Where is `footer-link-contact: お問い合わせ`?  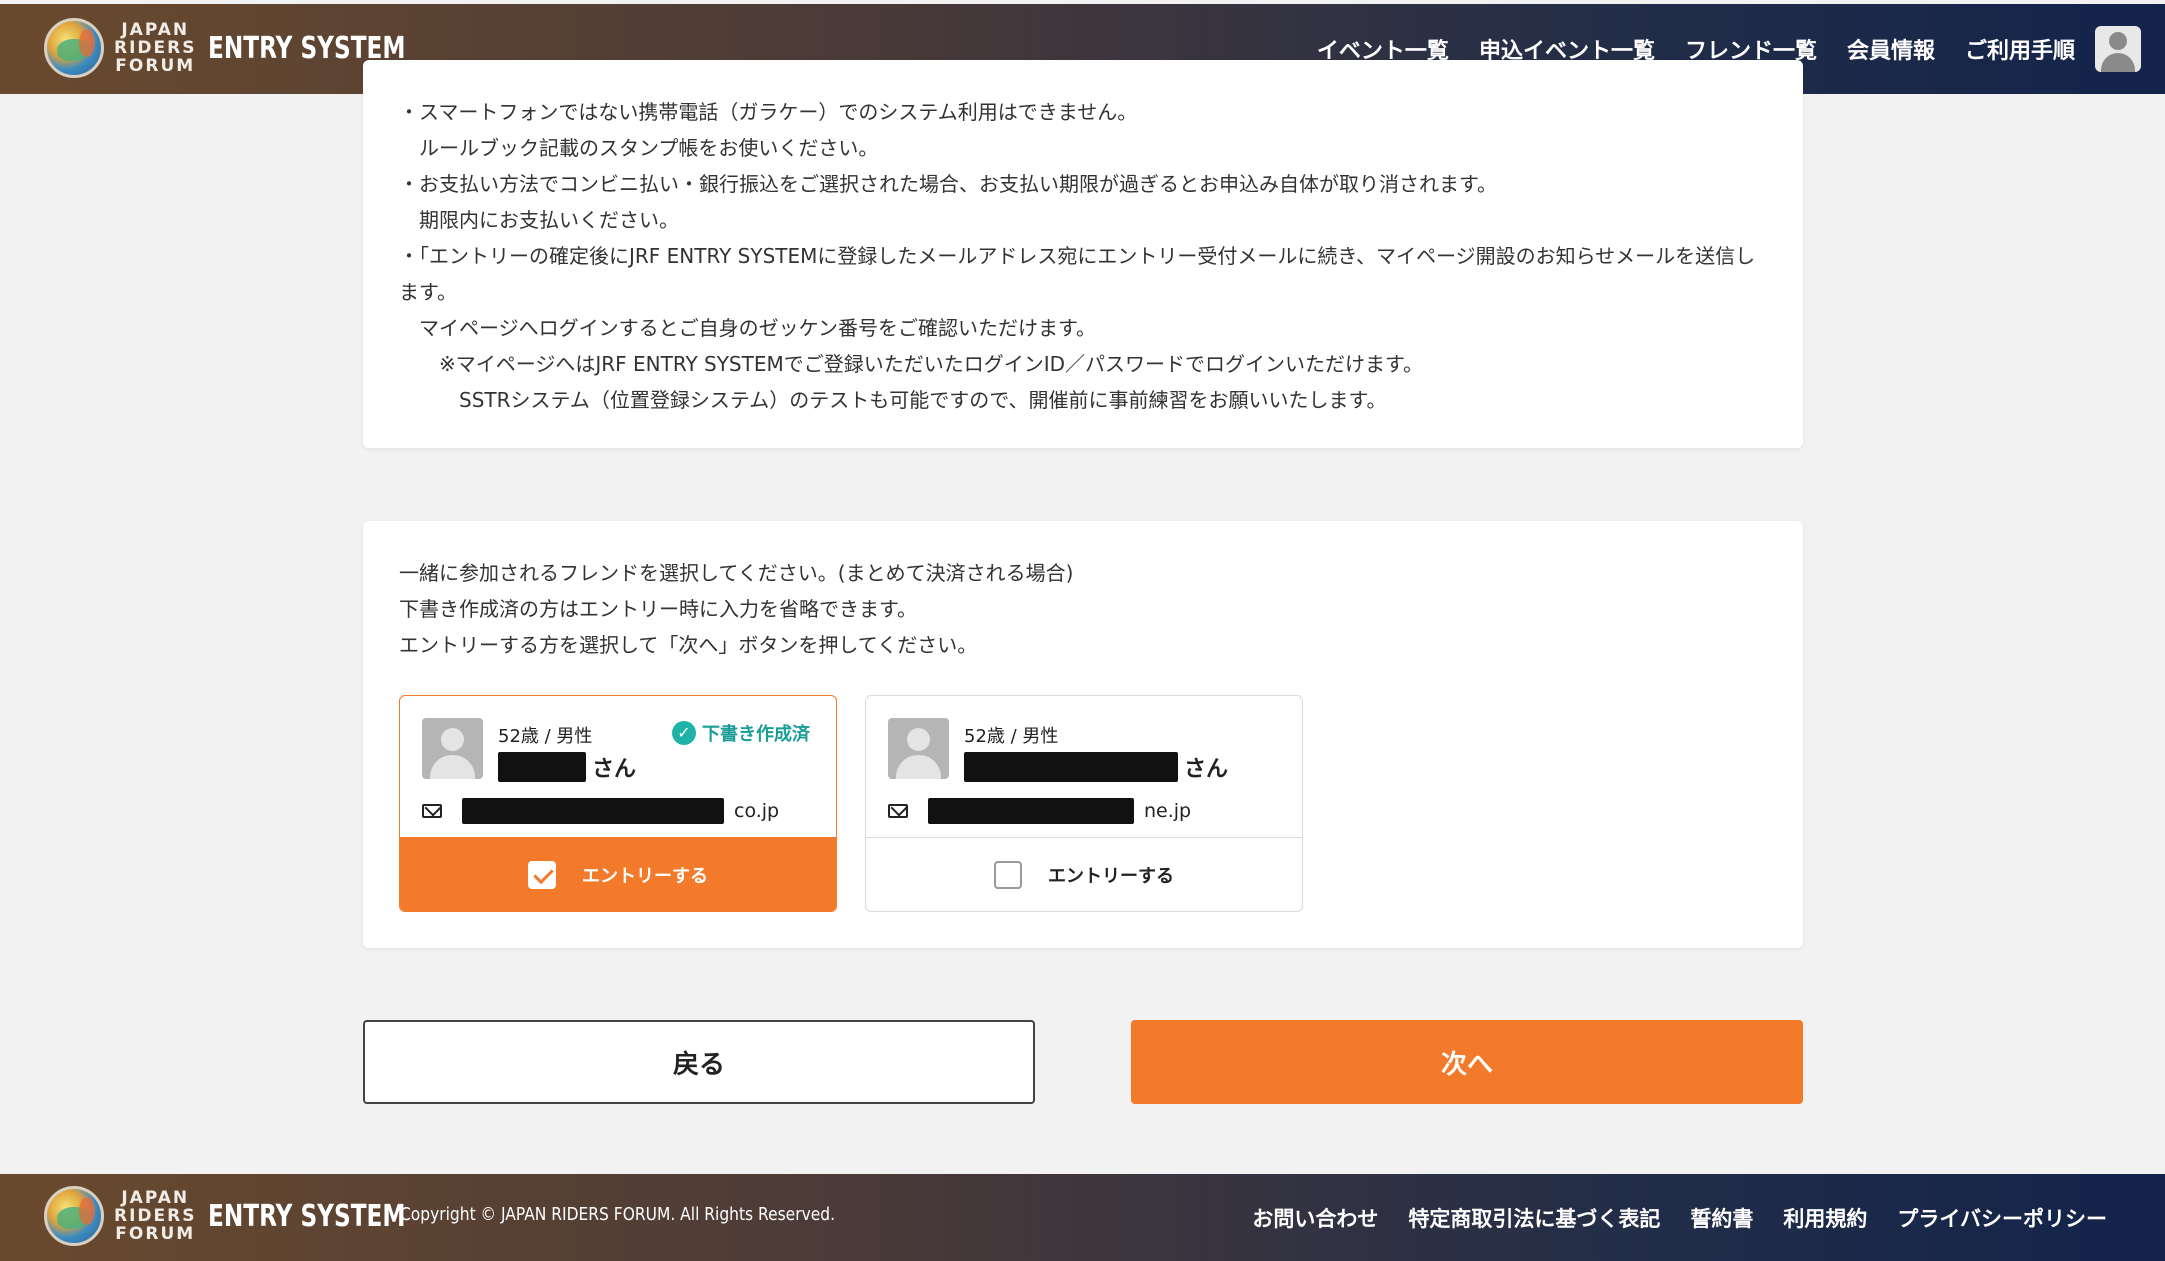 footer-link-contact: お問い合わせ is located at coordinates (1315, 1218).